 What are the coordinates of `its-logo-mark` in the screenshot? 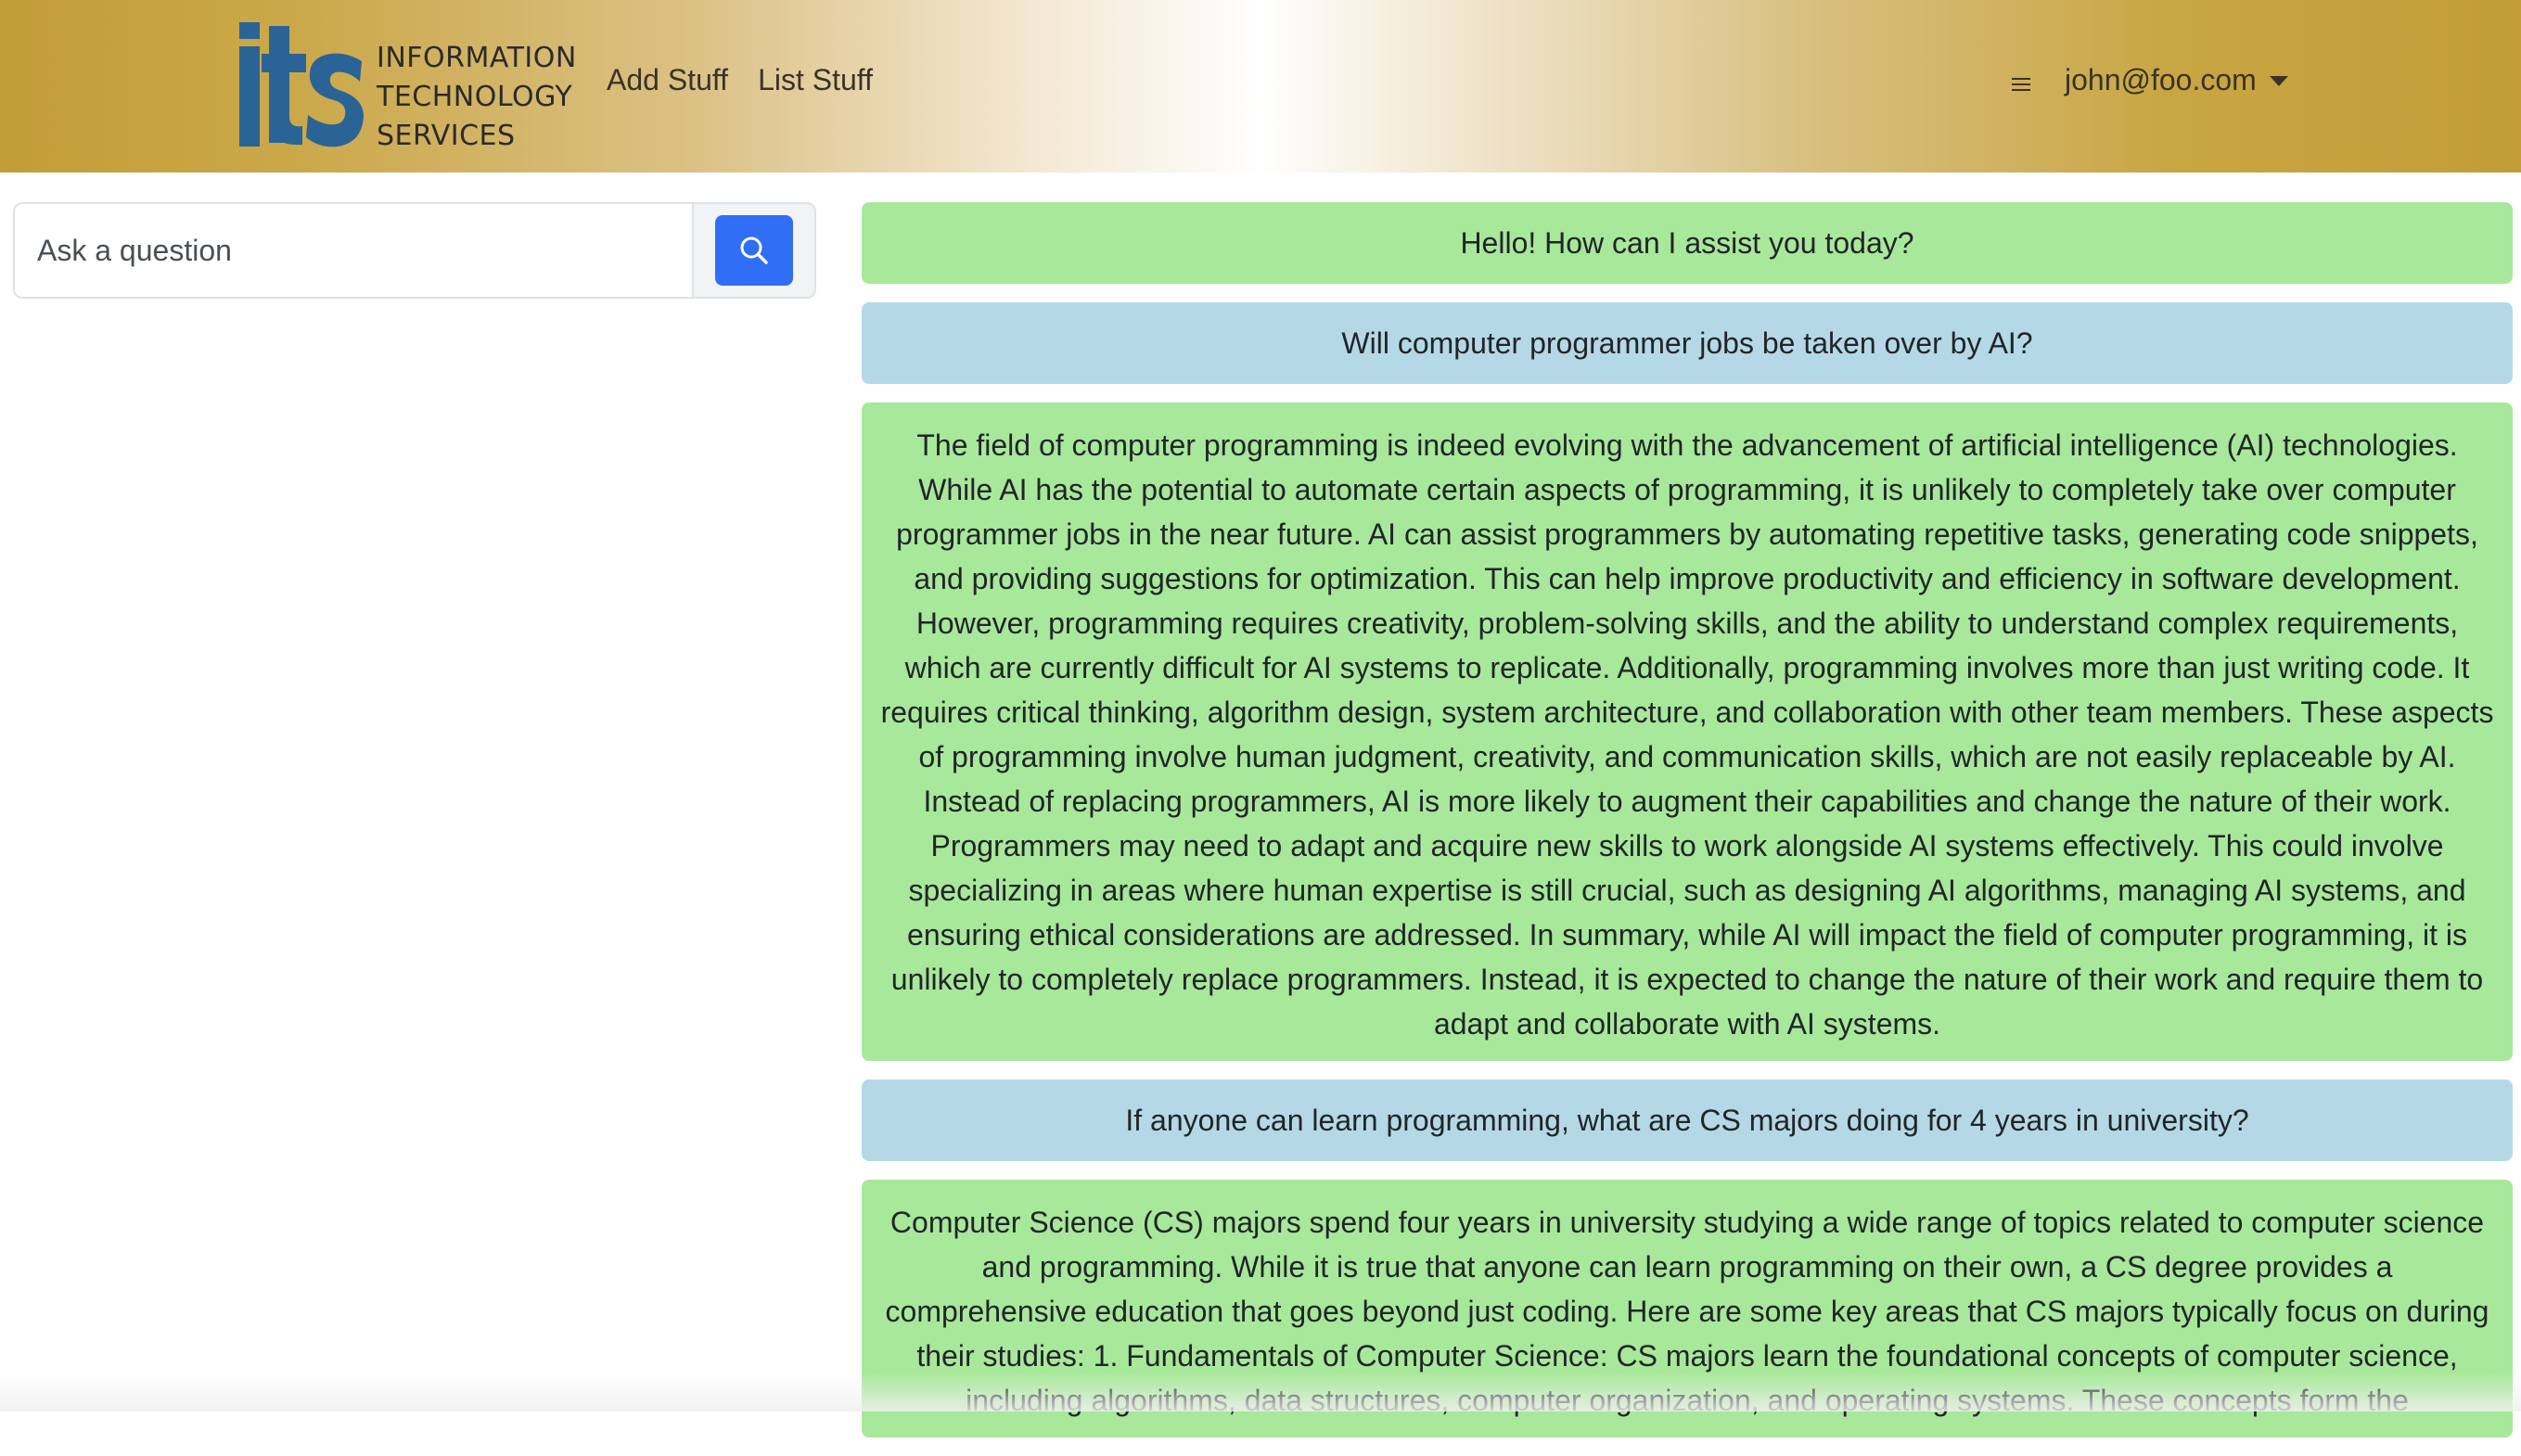 It's located at (302, 84).